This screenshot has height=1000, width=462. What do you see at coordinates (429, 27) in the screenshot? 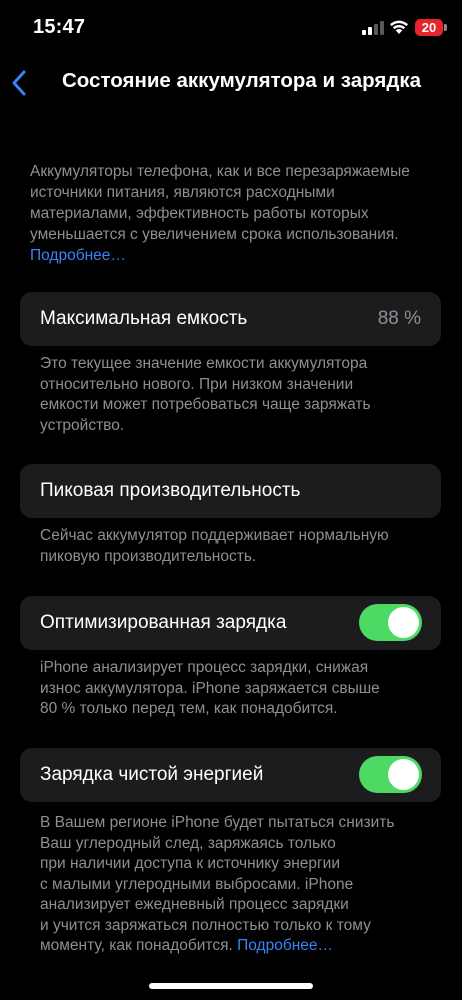
I see `battery-icon: 20` at bounding box center [429, 27].